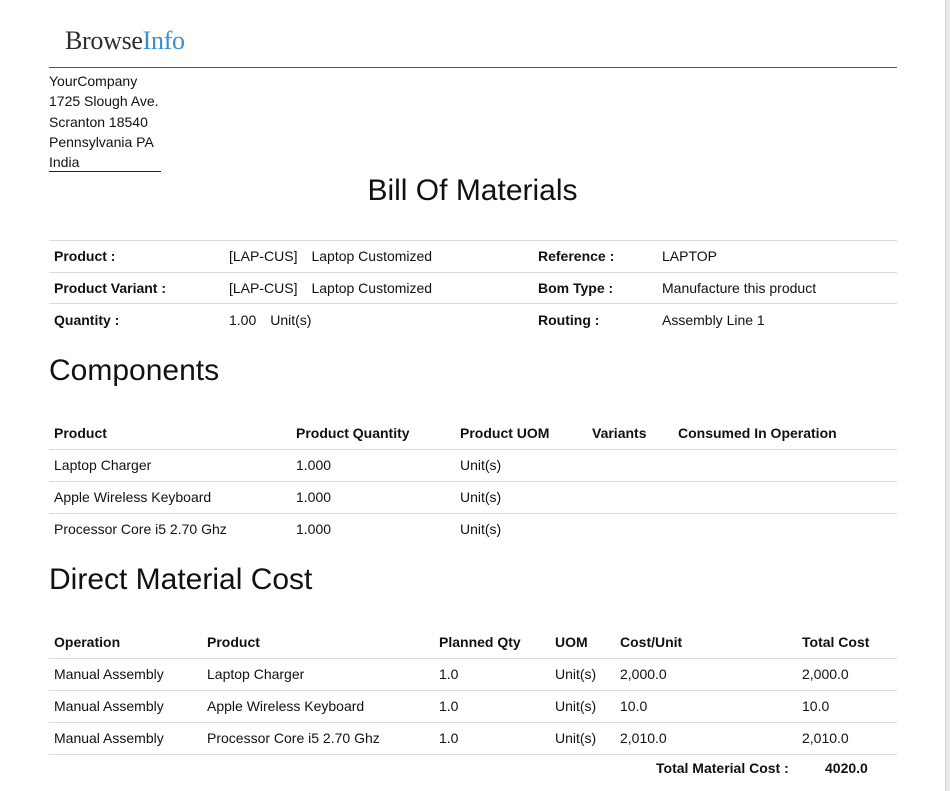 The image size is (950, 791). Describe the element at coordinates (378, 319) in the screenshot. I see `quantity-value: 1.00 Unit(s)` at that location.